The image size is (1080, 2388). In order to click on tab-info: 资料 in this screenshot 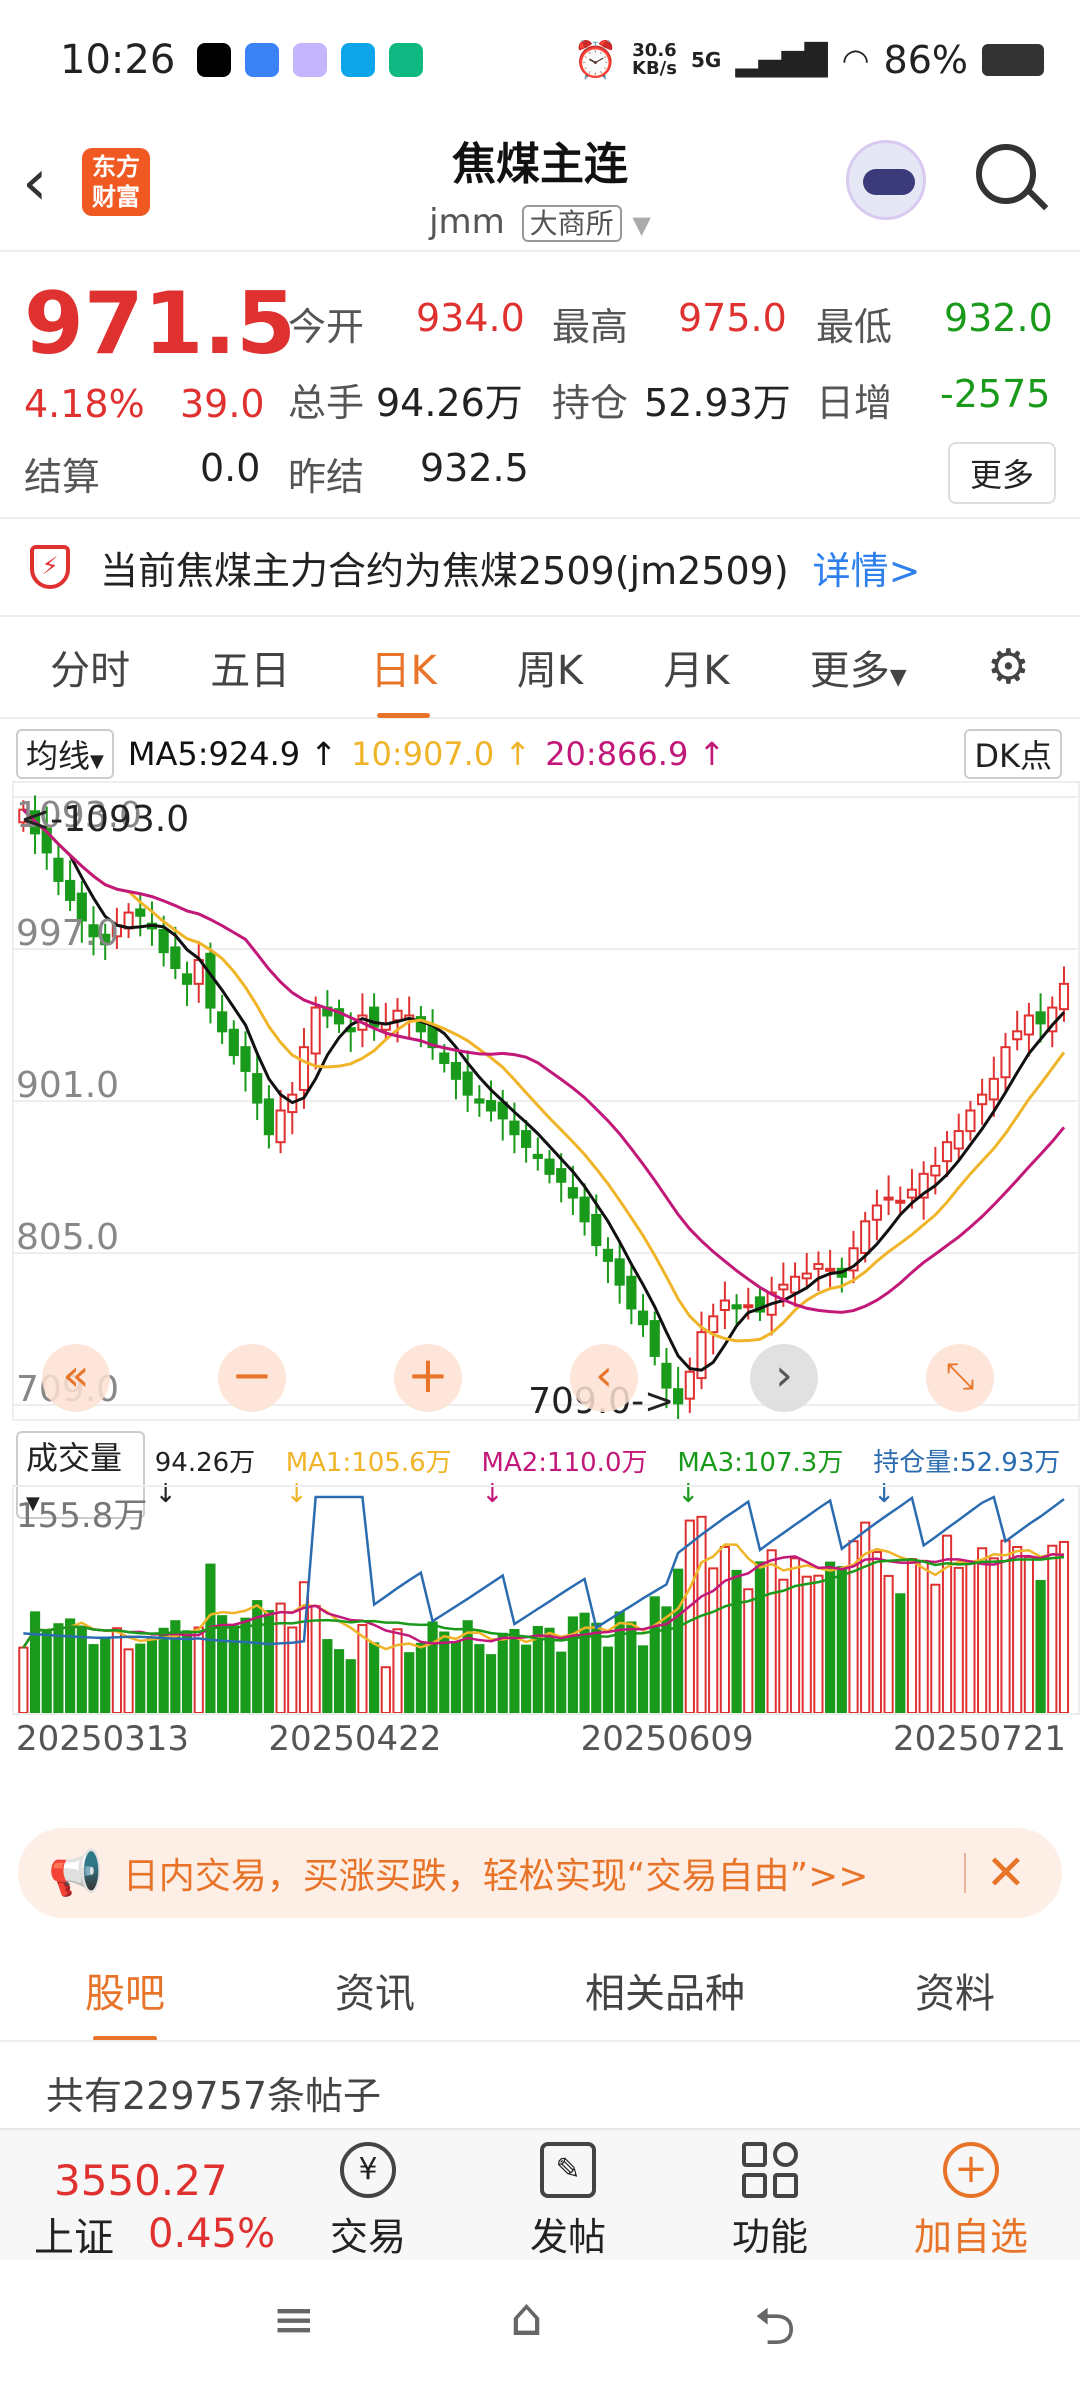, I will do `click(955, 1990)`.